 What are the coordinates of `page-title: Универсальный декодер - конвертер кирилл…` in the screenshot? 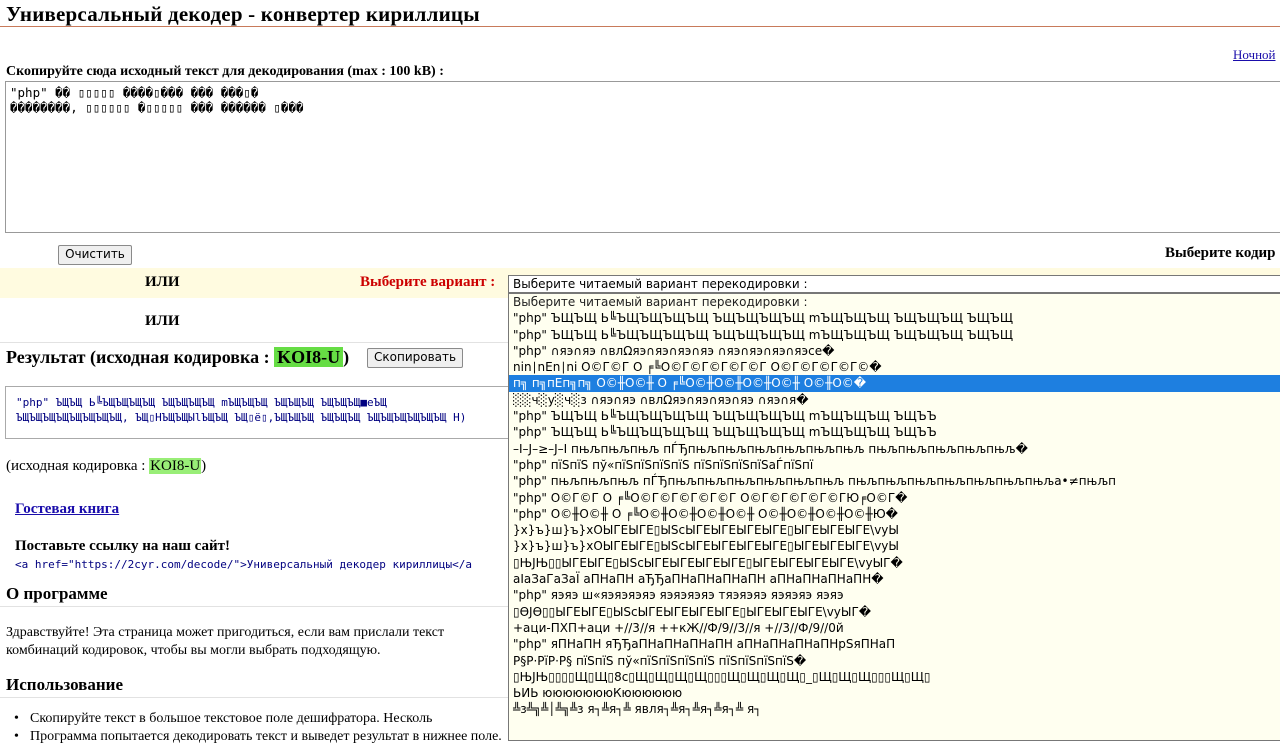 It's located at (243, 14).